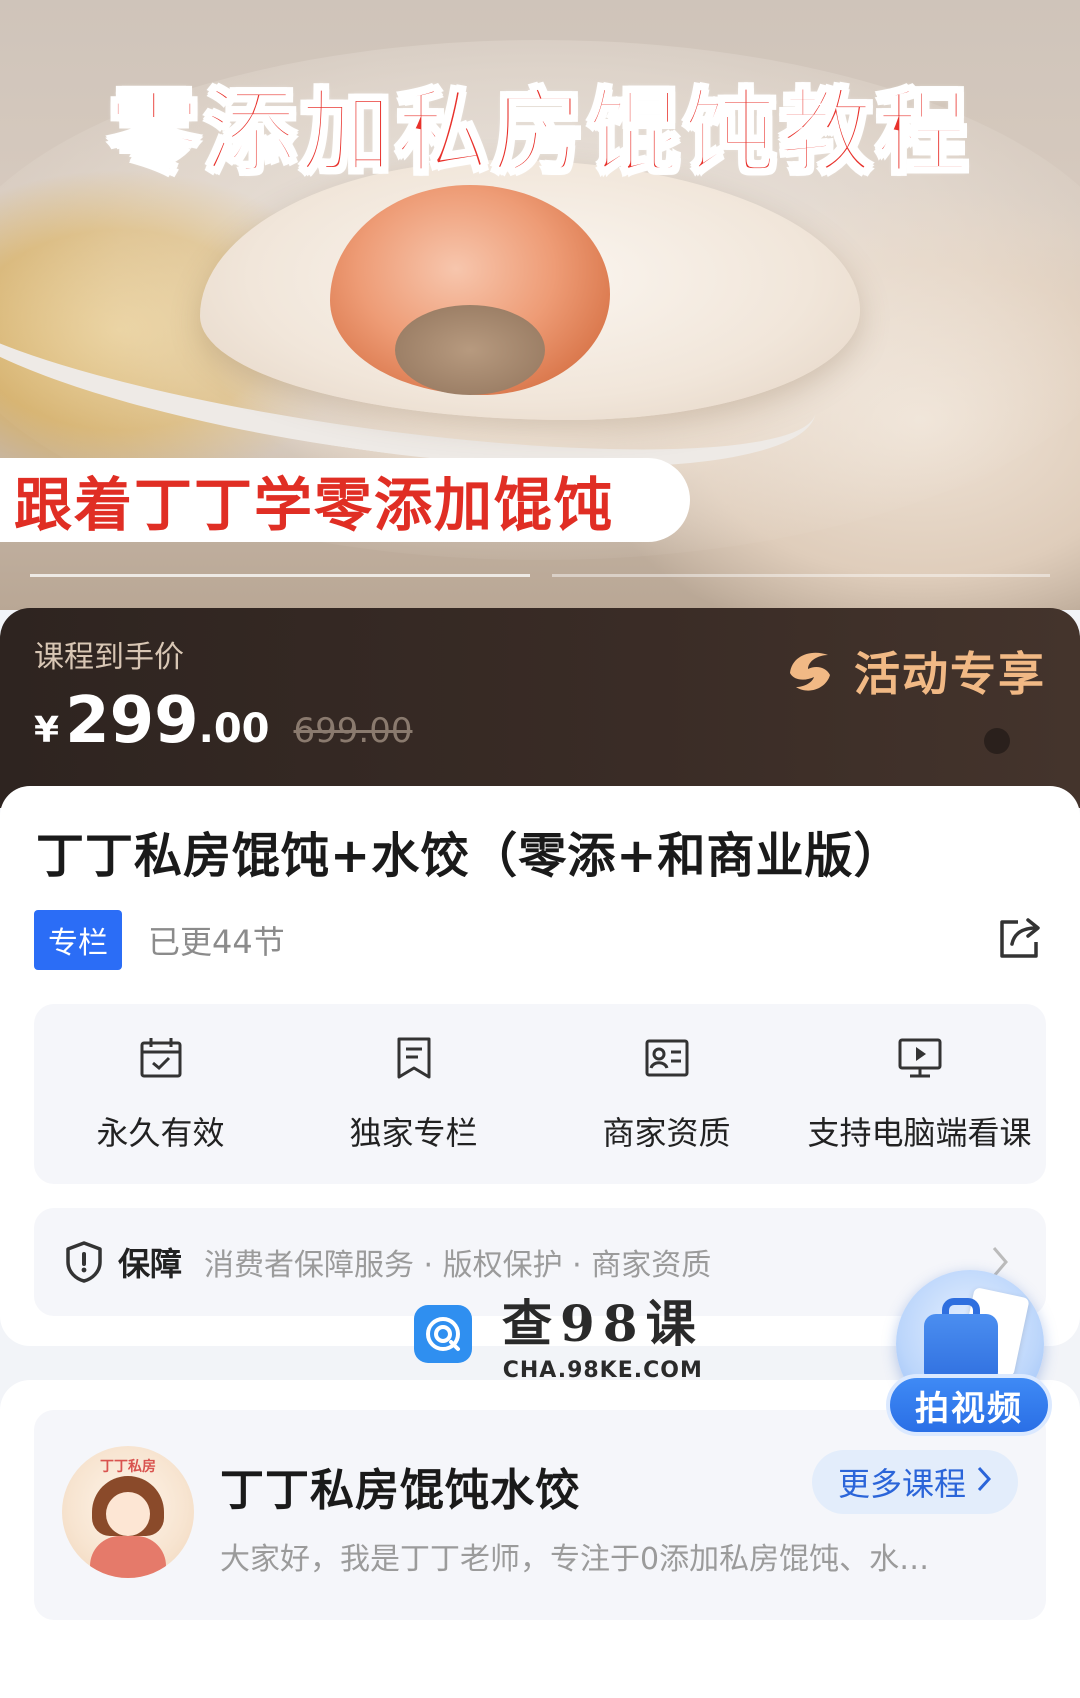 This screenshot has height=1698, width=1080. I want to click on more-courses-label: 更多课程, so click(901, 1484).